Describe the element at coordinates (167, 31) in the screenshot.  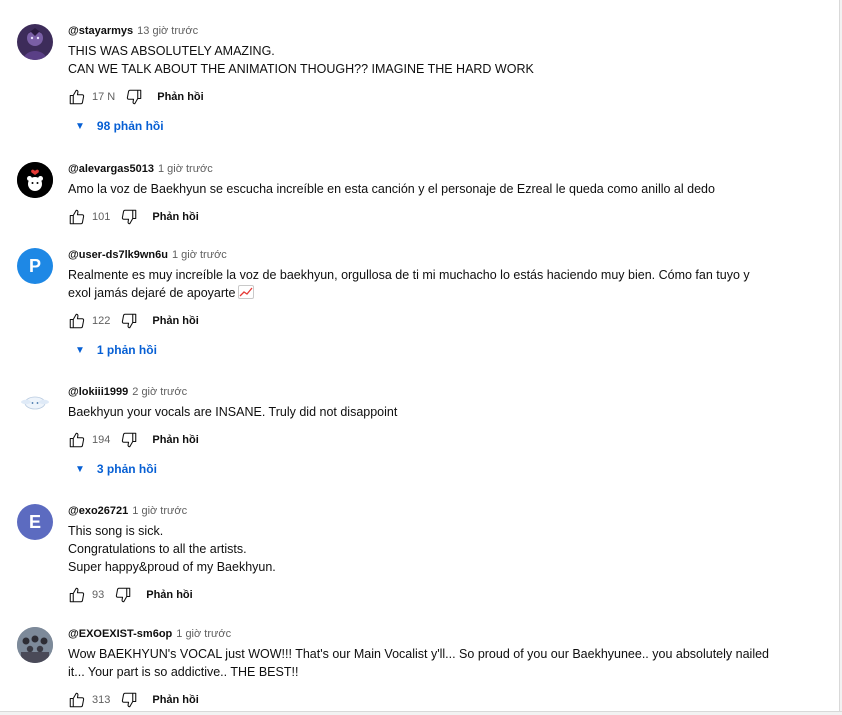
I see `comment-timestamp: 13 giờ trước` at that location.